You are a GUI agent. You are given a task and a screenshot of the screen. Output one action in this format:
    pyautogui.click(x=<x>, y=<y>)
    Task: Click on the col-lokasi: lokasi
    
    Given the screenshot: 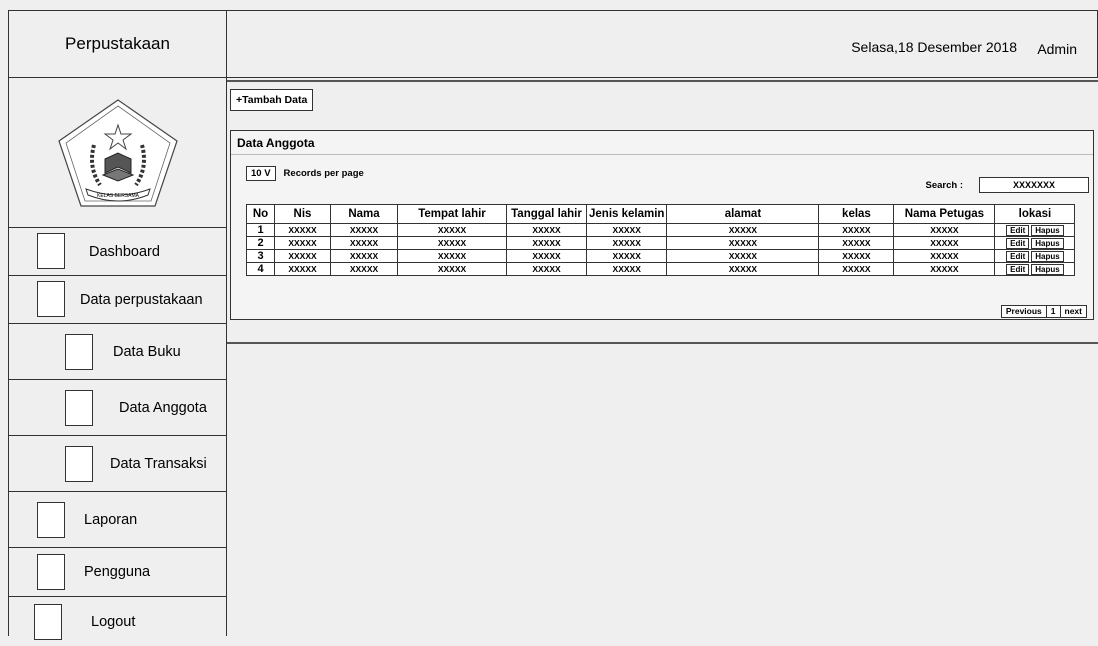 What is the action you would take?
    pyautogui.click(x=1035, y=214)
    